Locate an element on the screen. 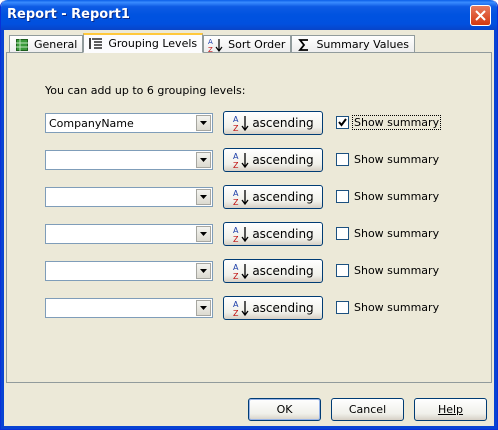 The image size is (498, 430). close-icon is located at coordinates (480, 15).